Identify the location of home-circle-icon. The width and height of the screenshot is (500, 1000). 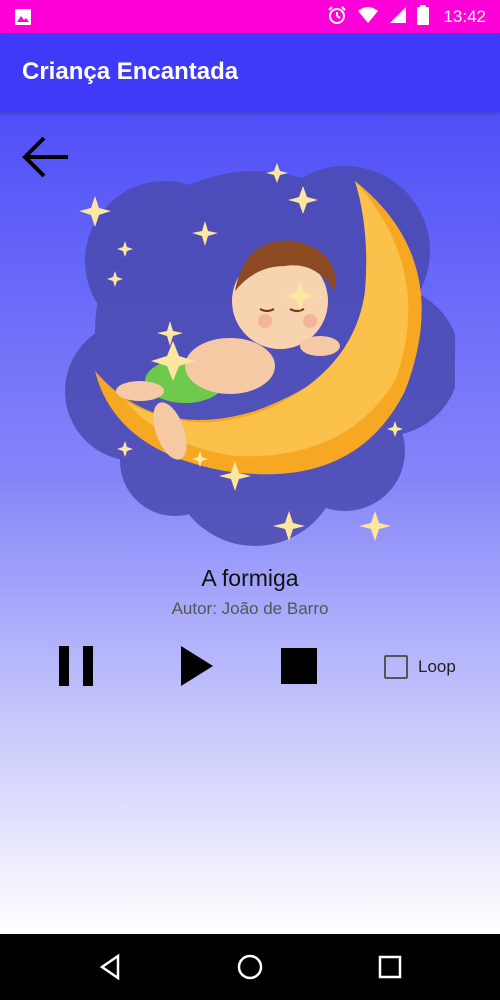
(250, 967).